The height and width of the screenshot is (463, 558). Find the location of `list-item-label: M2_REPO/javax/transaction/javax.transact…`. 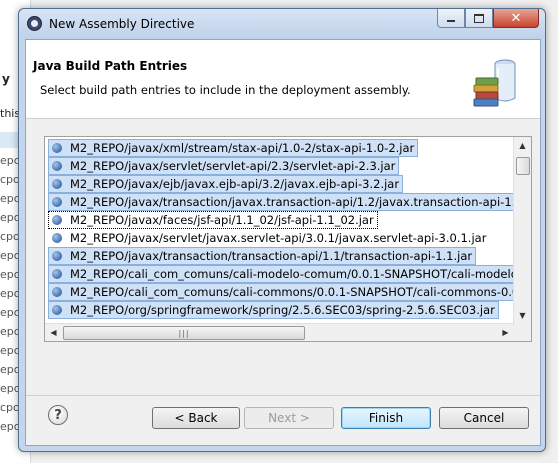

list-item-label: M2_REPO/javax/transaction/javax.transact… is located at coordinates (301, 201).